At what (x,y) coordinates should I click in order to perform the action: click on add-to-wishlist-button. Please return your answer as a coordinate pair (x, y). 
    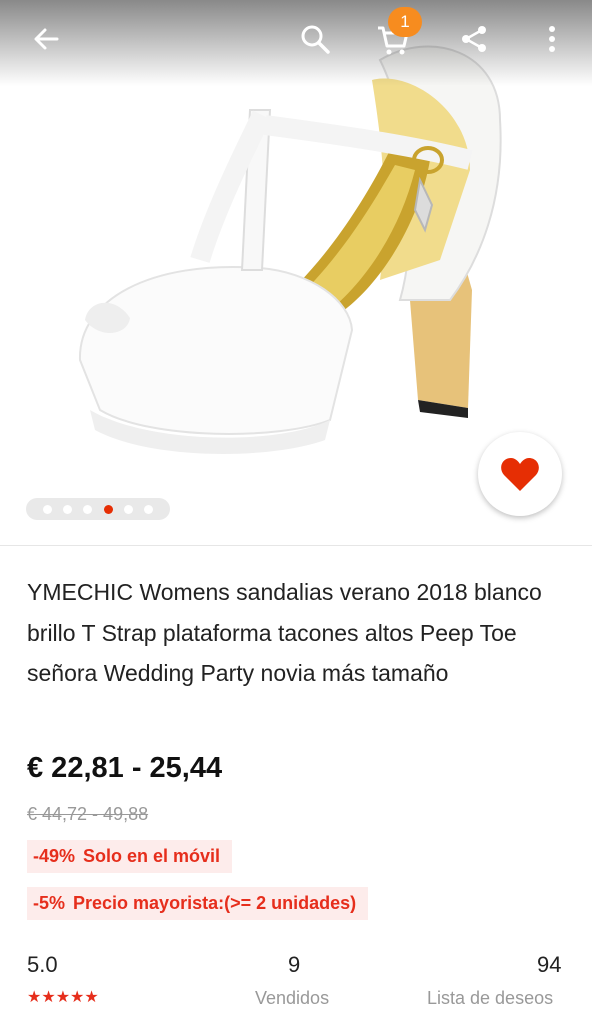
    Looking at the image, I should click on (520, 474).